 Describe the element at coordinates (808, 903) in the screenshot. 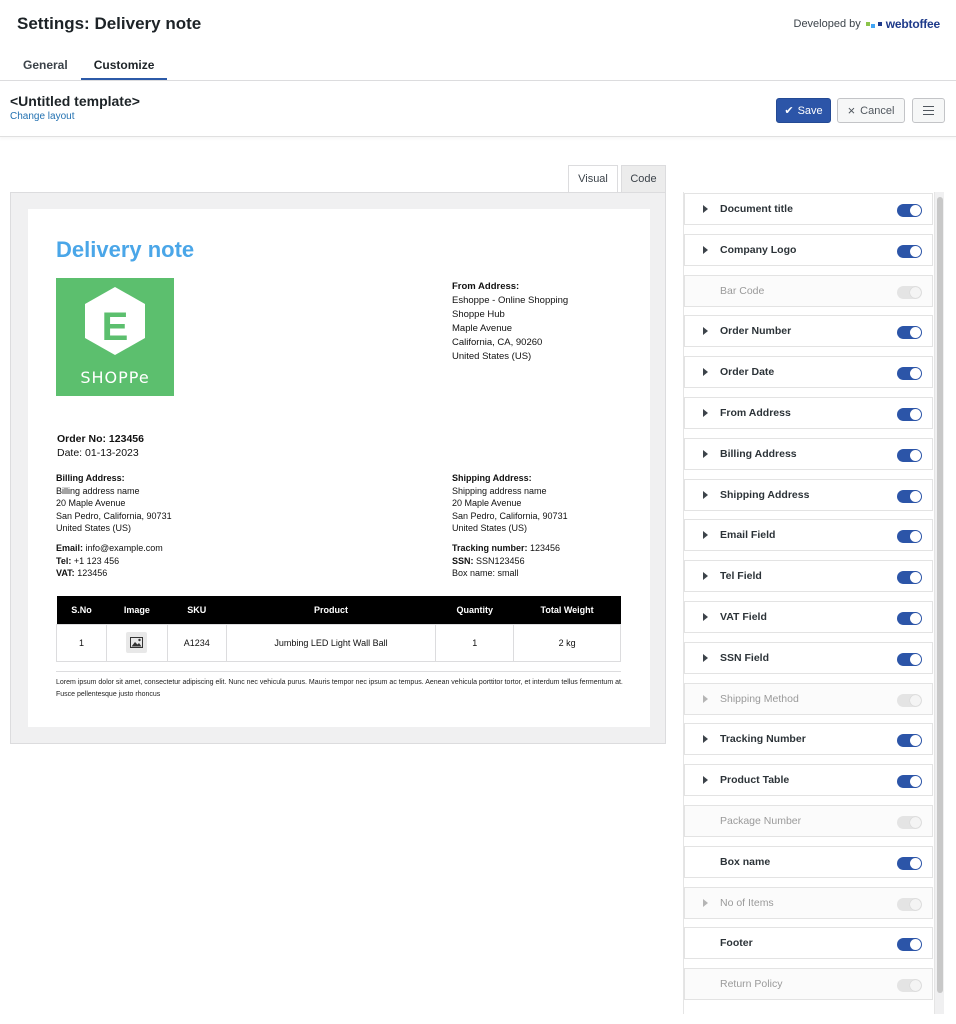

I see `panel-item: No of Items` at that location.